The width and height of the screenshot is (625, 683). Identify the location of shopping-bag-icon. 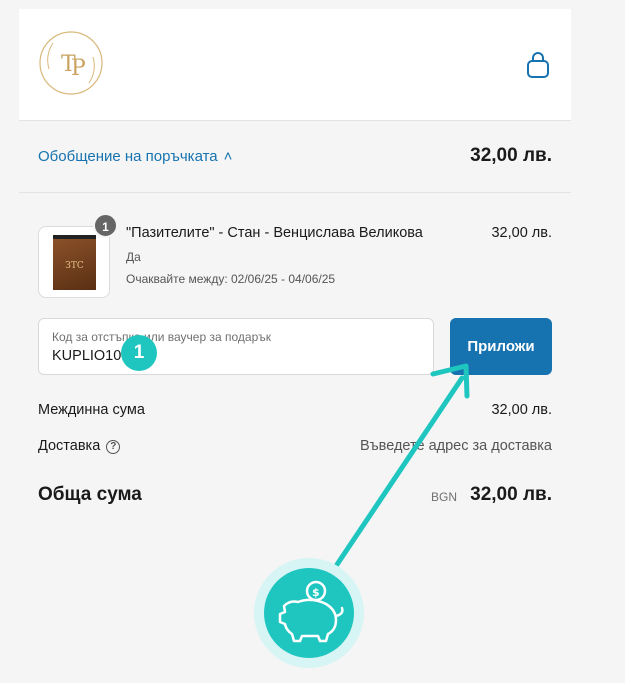
(538, 65).